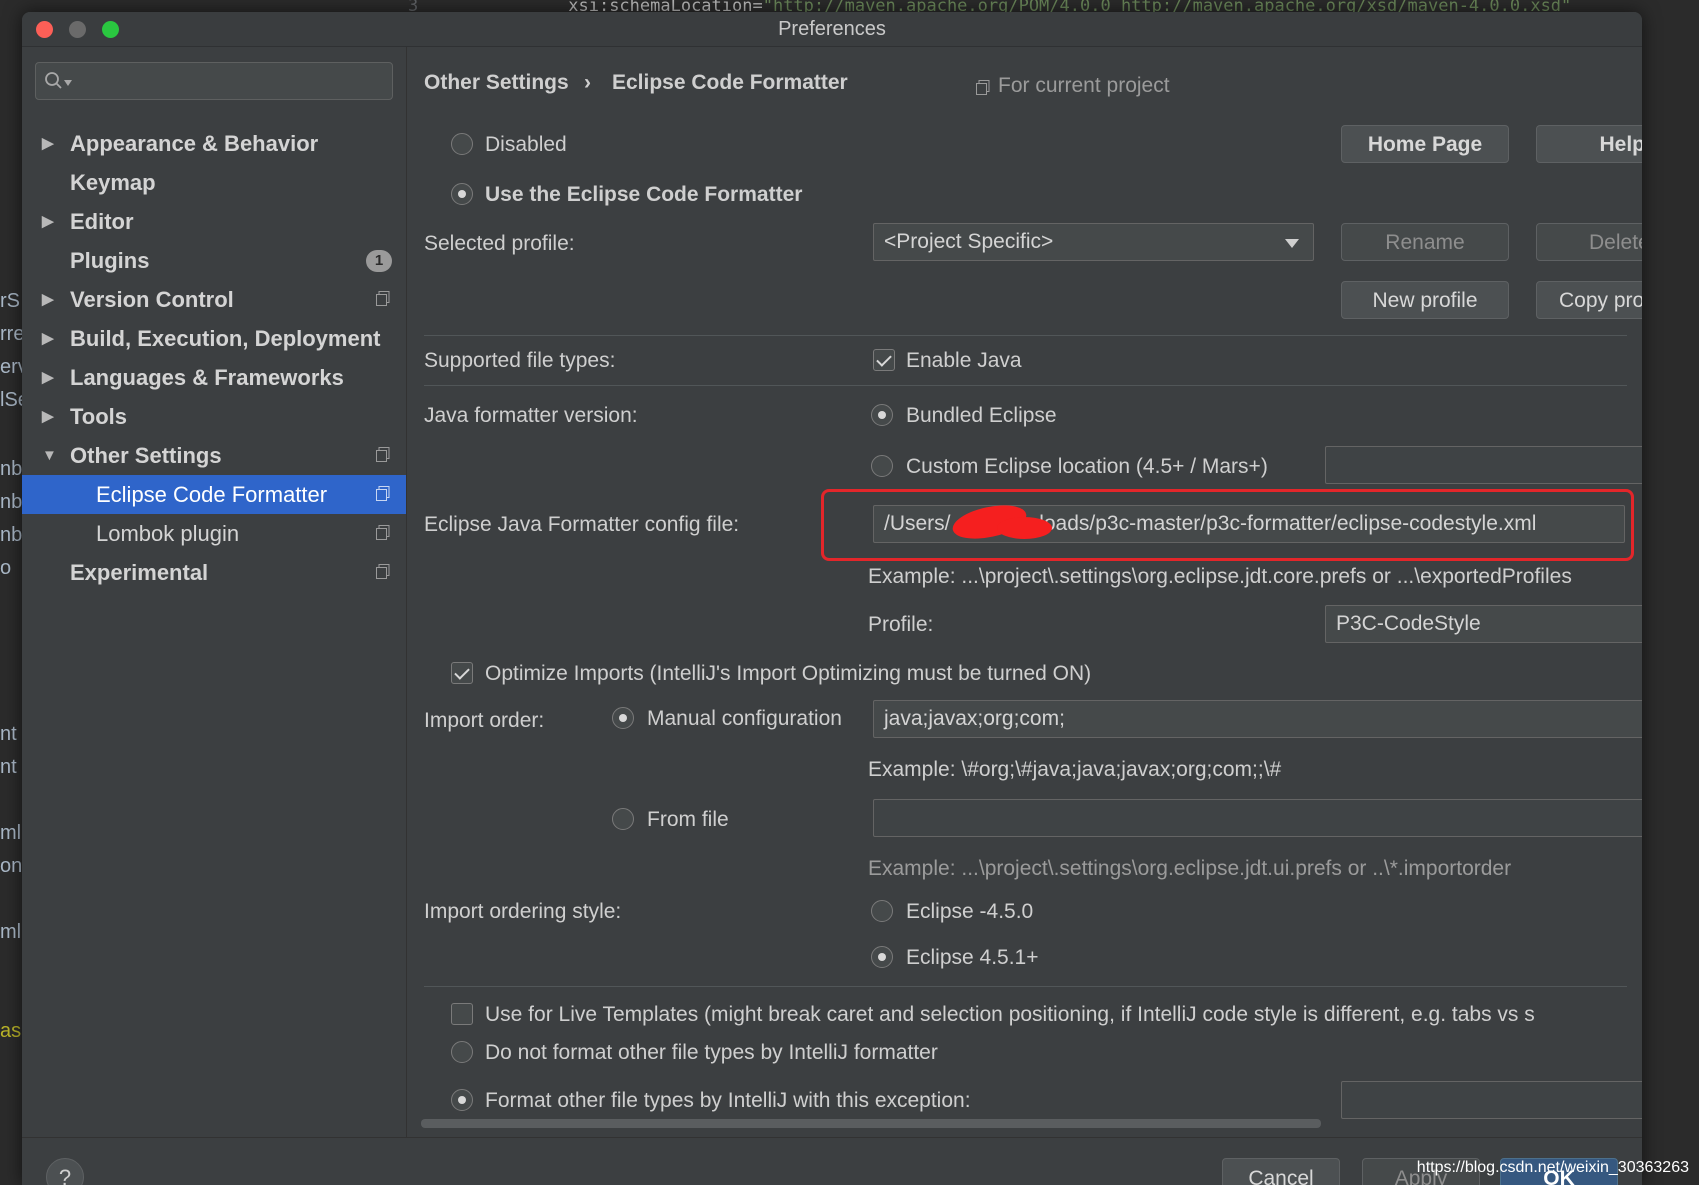  I want to click on editor-fragment: o, so click(6, 568).